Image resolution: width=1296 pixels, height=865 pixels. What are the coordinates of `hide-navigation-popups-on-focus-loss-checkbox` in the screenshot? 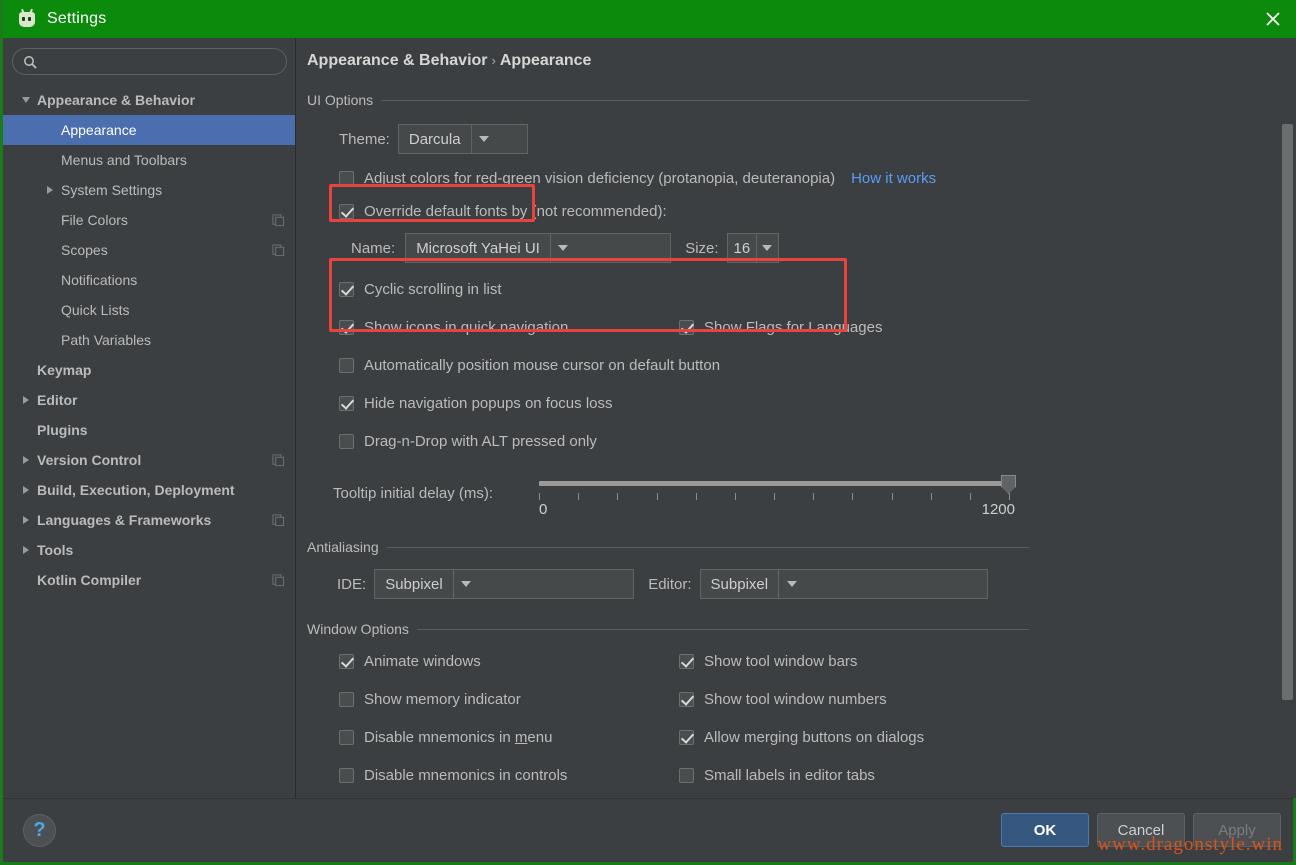 It's located at (346, 403).